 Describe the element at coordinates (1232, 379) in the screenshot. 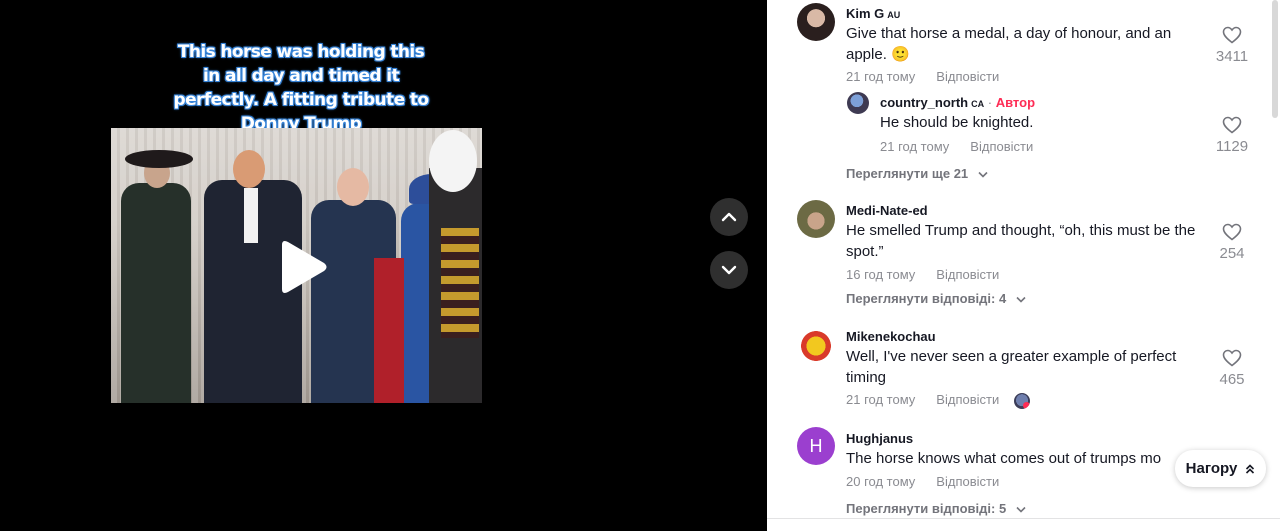

I see `like-count: 465` at that location.